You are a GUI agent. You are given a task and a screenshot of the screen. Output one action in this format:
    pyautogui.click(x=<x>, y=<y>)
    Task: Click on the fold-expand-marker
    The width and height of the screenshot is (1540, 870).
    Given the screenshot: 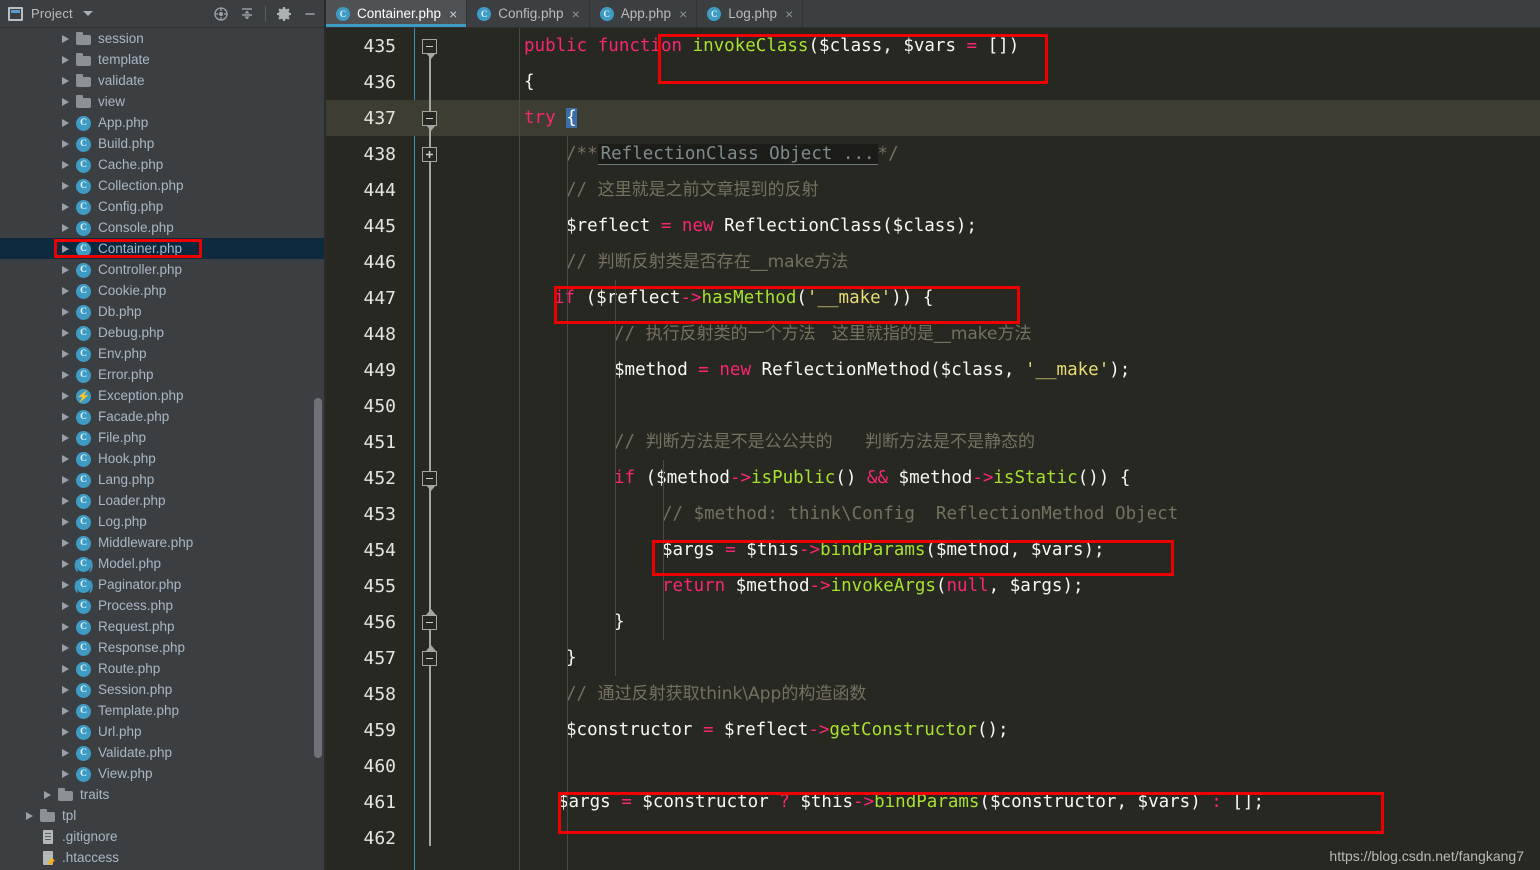 What is the action you would take?
    pyautogui.click(x=429, y=154)
    